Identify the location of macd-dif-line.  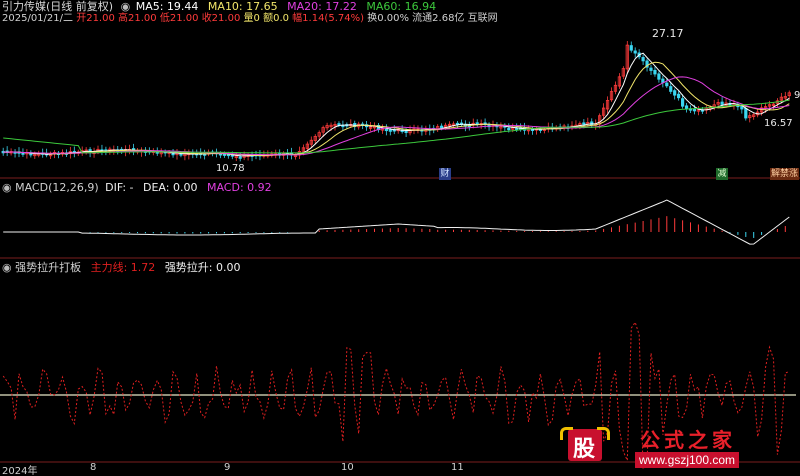
(396, 222).